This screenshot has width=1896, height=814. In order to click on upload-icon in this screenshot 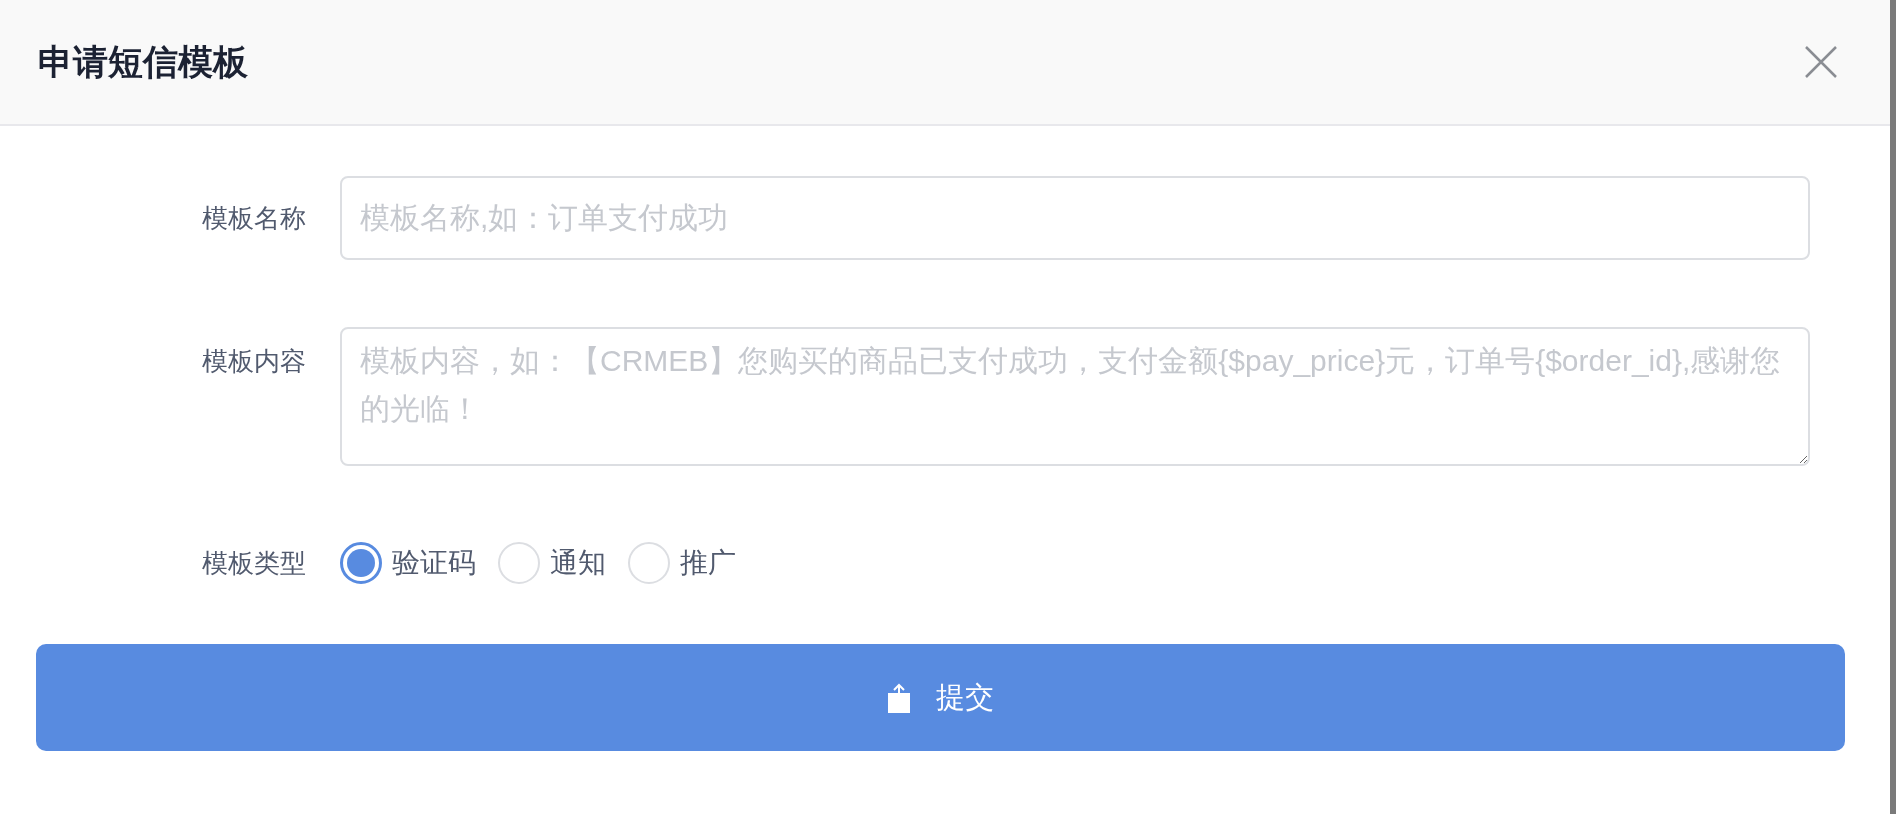, I will do `click(898, 697)`.